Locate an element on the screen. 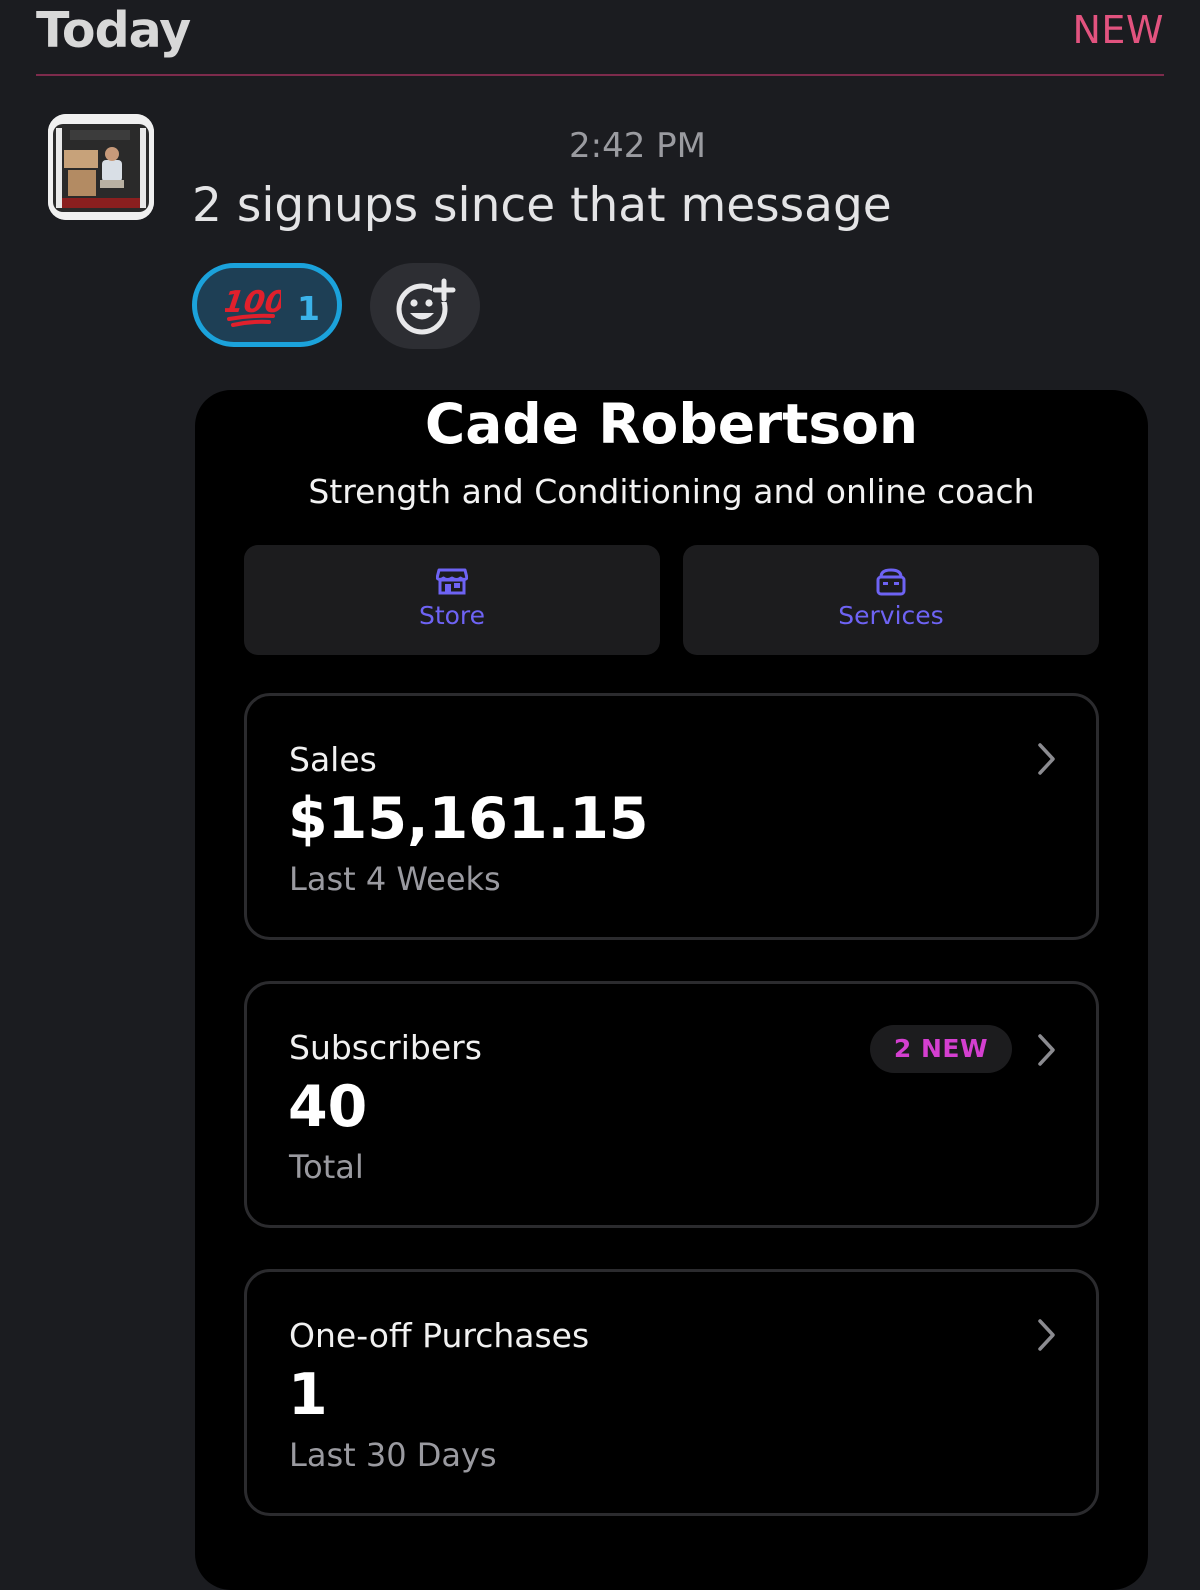  user-avatar-photo-icon is located at coordinates (101, 167).